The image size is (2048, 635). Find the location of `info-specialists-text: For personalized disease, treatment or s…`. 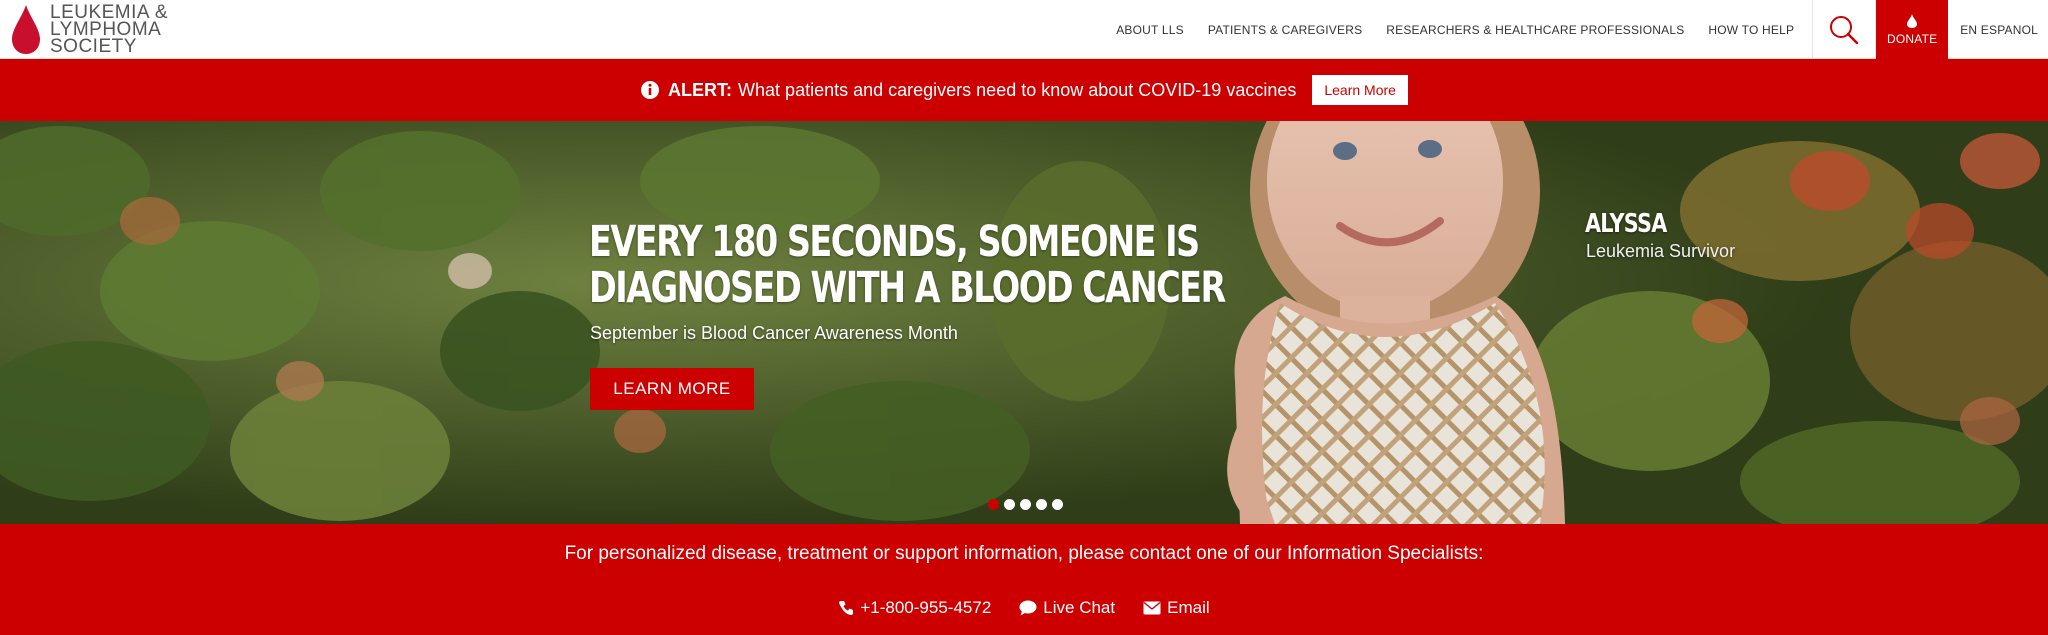

info-specialists-text: For personalized disease, treatment or s… is located at coordinates (1024, 553).